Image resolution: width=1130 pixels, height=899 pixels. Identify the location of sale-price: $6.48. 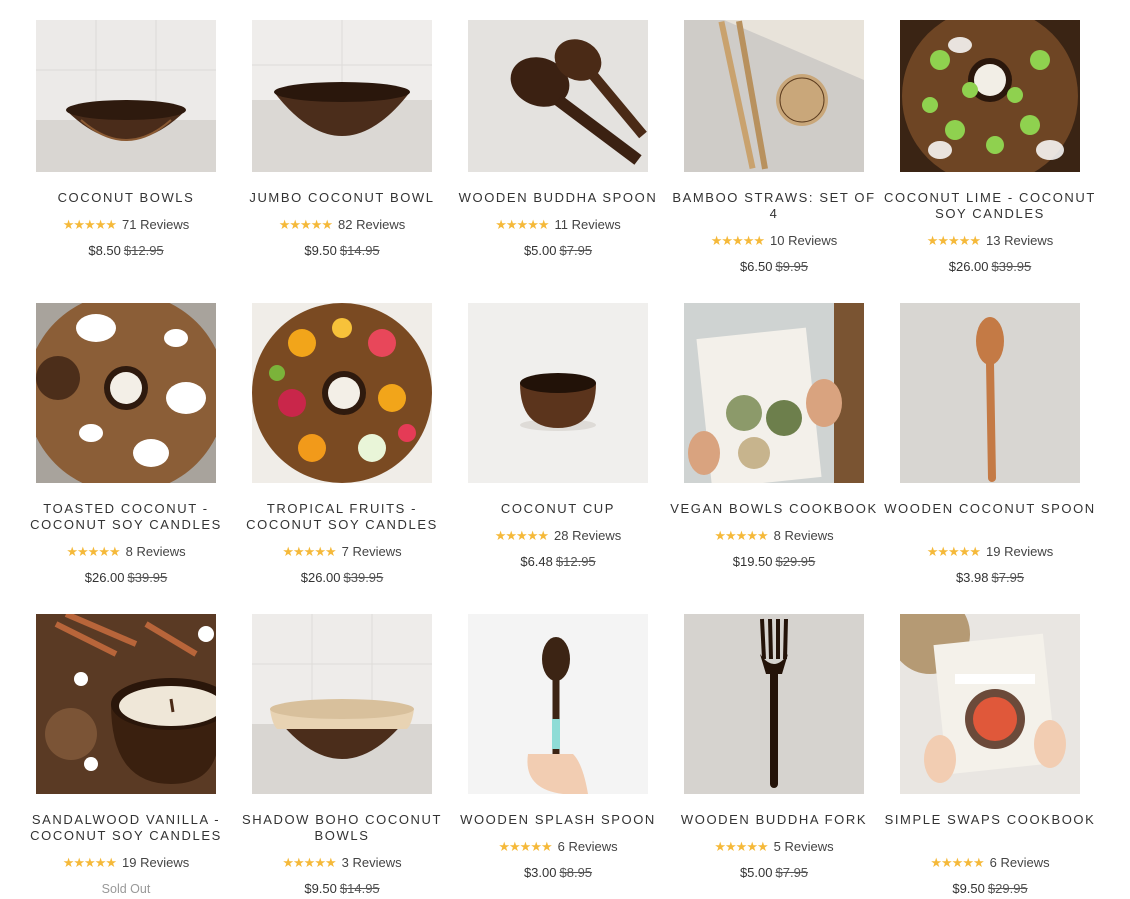
(536, 561).